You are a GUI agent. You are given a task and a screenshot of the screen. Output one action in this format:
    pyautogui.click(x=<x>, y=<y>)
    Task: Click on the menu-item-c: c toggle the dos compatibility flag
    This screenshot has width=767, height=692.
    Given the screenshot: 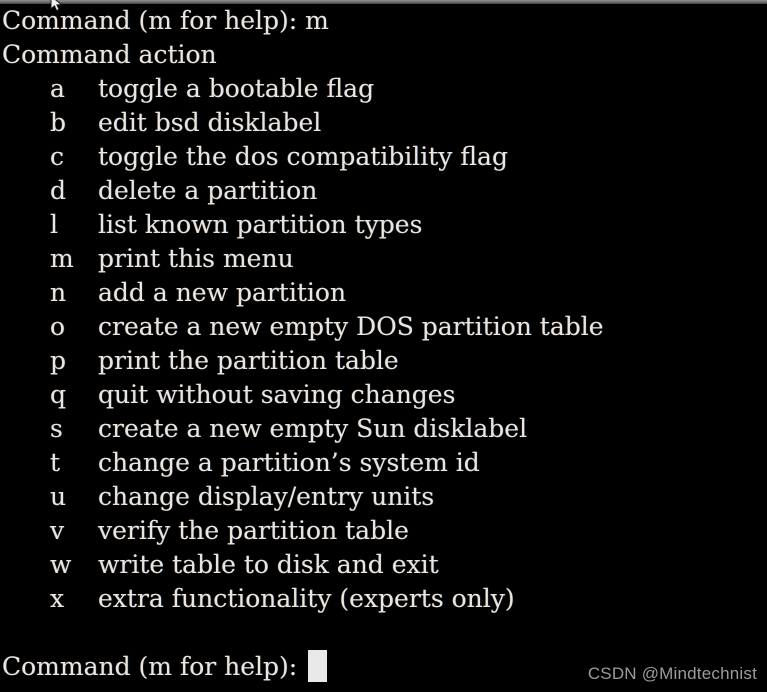 What is the action you would take?
    pyautogui.click(x=383, y=157)
    